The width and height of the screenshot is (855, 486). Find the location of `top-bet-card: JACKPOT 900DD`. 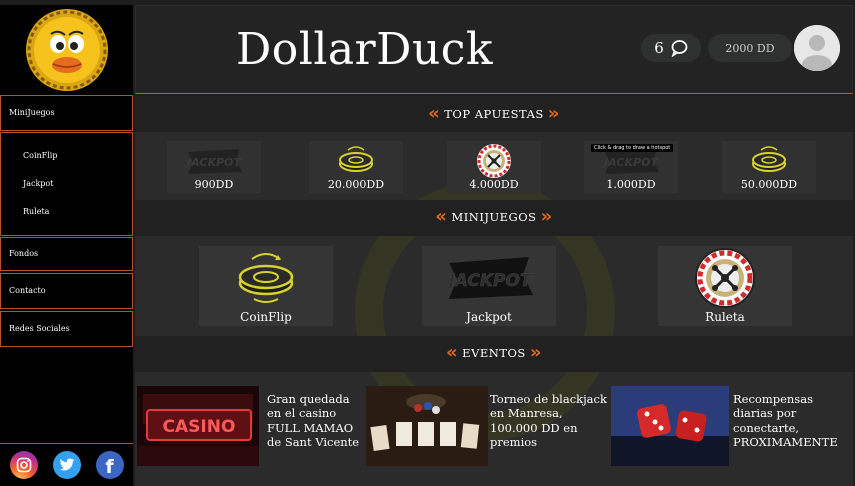

top-bet-card: JACKPOT 900DD is located at coordinates (214, 167).